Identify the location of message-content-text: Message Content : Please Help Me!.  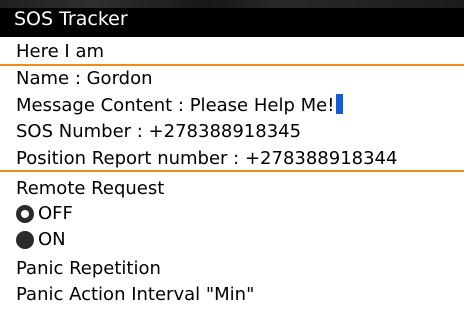
(175, 105).